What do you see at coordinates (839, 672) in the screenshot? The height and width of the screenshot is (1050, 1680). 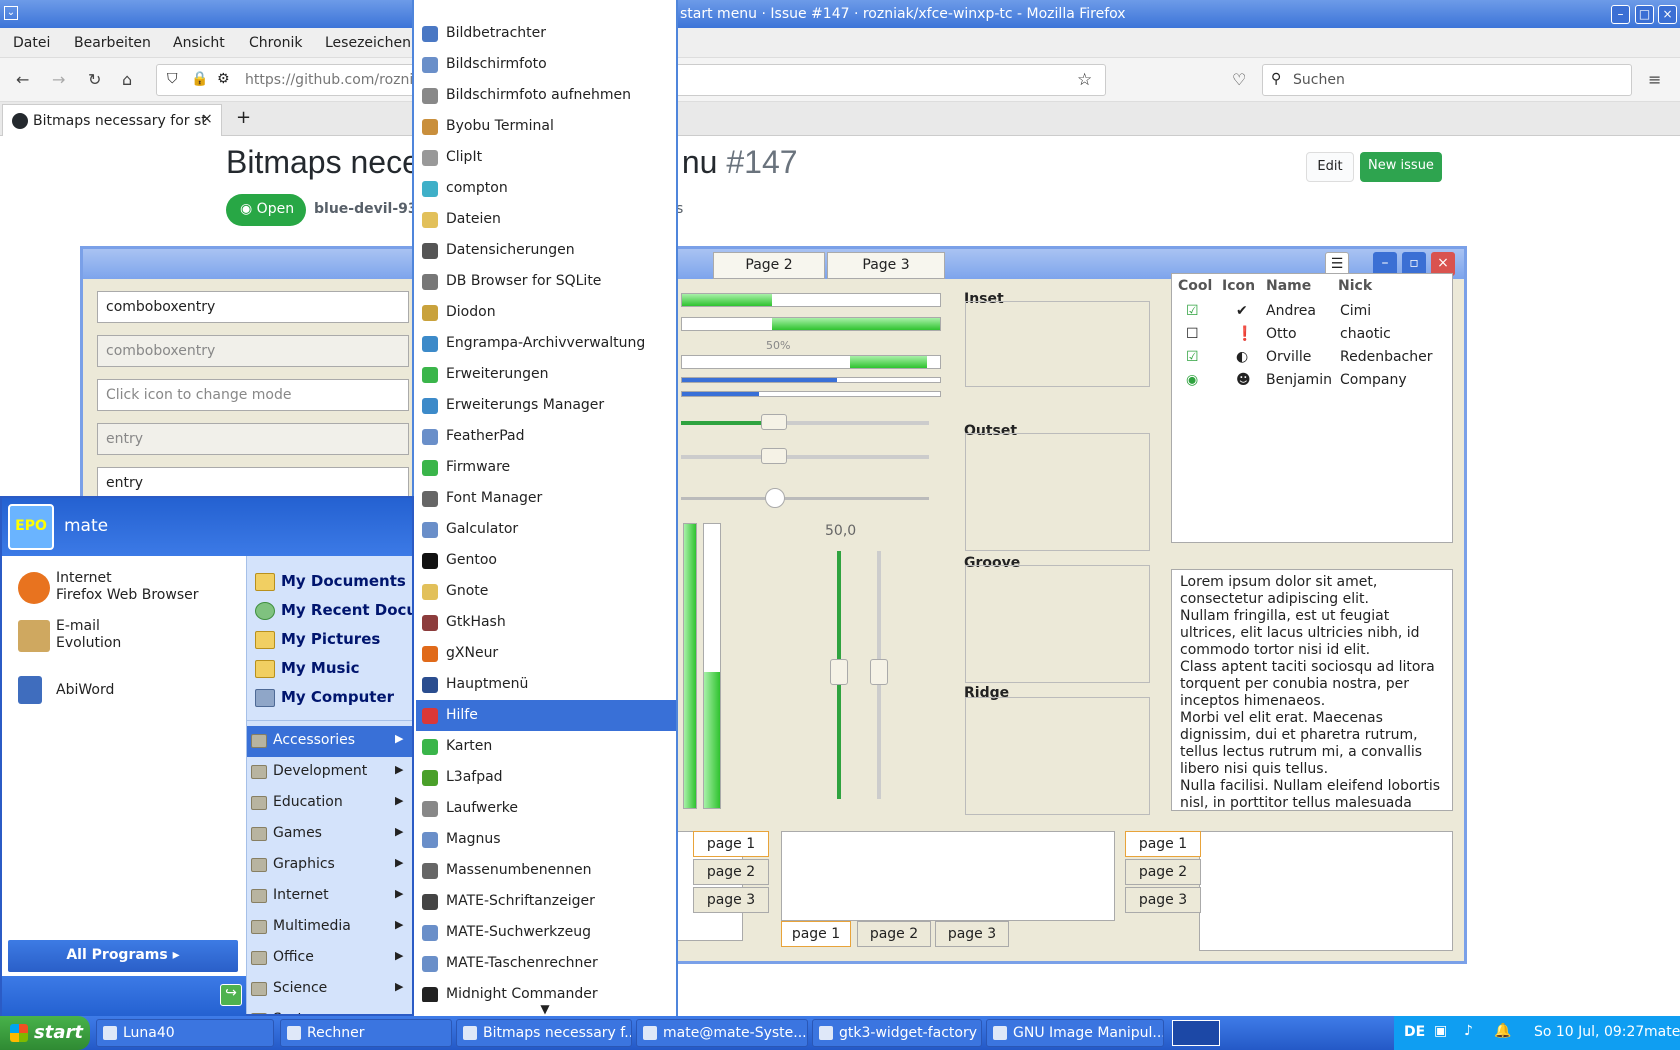 I see `vertical-scale-1-handle` at bounding box center [839, 672].